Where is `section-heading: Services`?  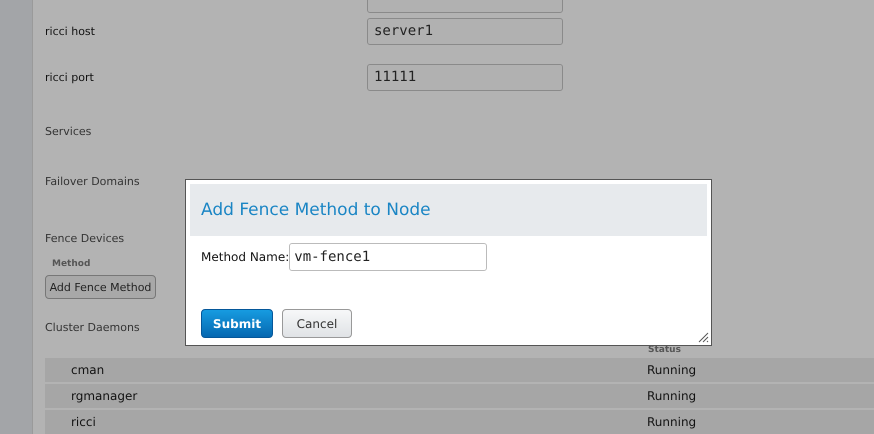 section-heading: Services is located at coordinates (68, 131).